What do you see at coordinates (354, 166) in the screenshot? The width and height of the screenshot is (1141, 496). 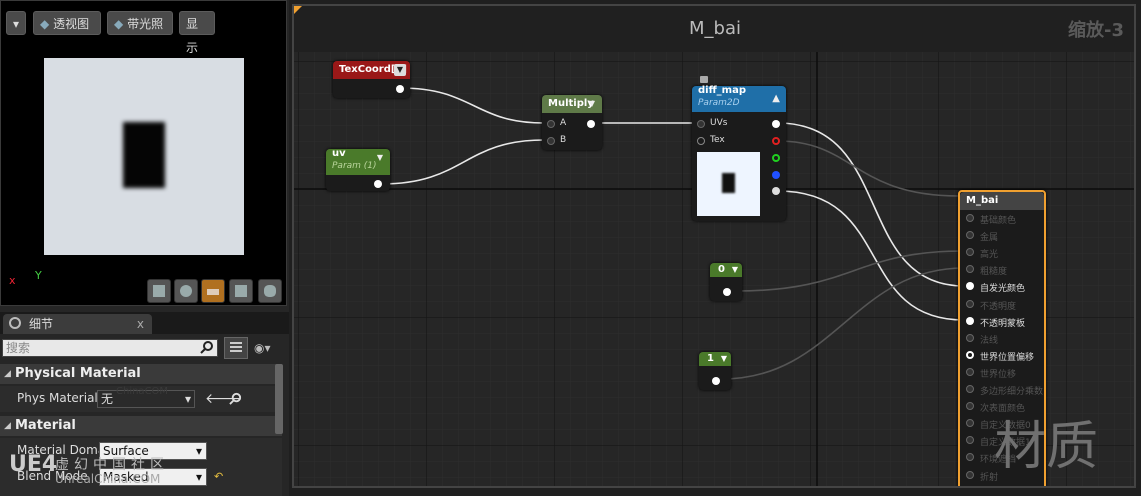 I see `node-subtitle: Param (1)` at bounding box center [354, 166].